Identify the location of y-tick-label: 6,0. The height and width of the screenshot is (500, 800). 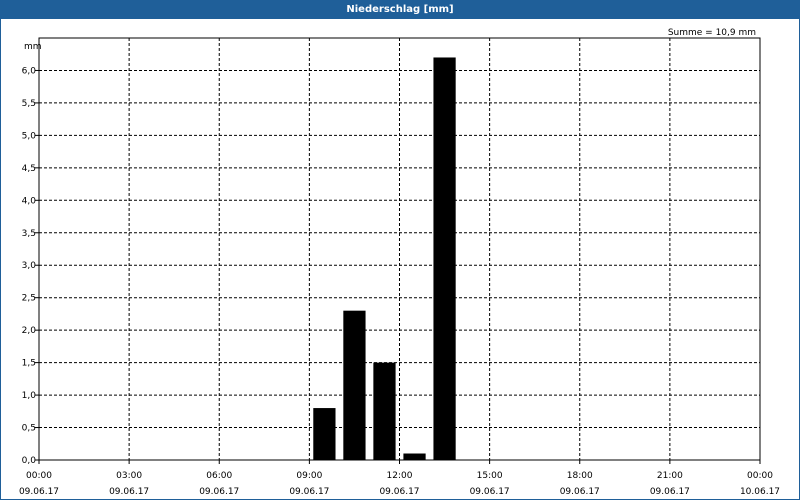
(29, 71).